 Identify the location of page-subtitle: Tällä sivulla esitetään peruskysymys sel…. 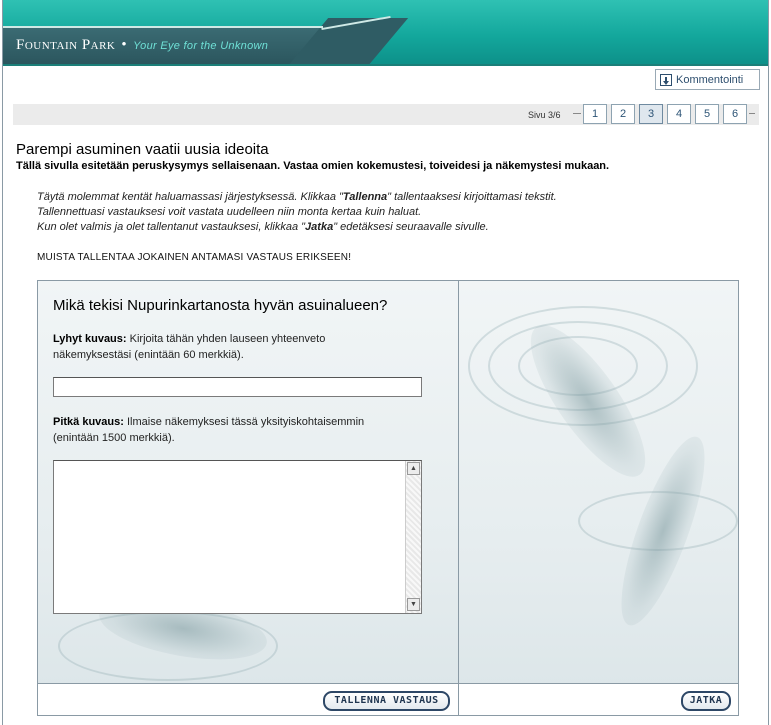
(313, 166).